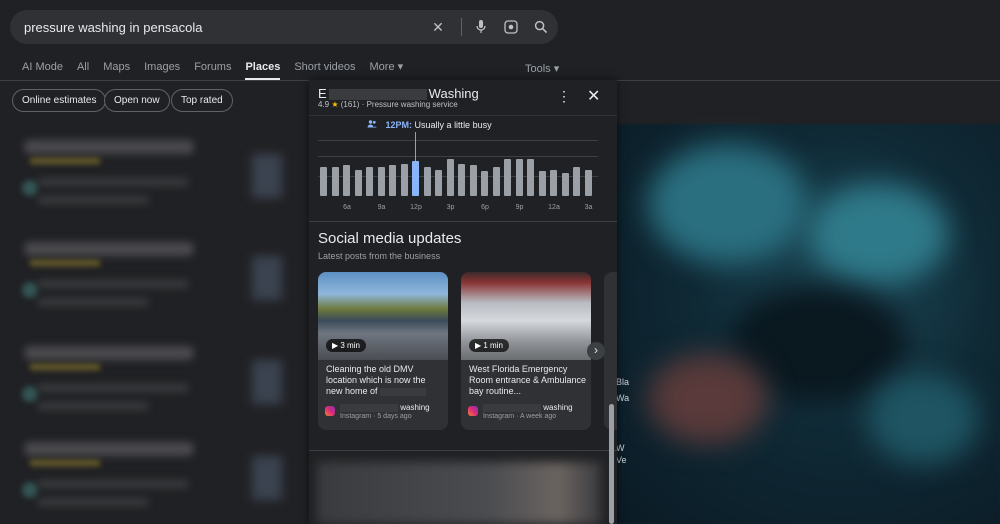  What do you see at coordinates (224, 27) in the screenshot?
I see `search-input: pressure washing in pensacola` at bounding box center [224, 27].